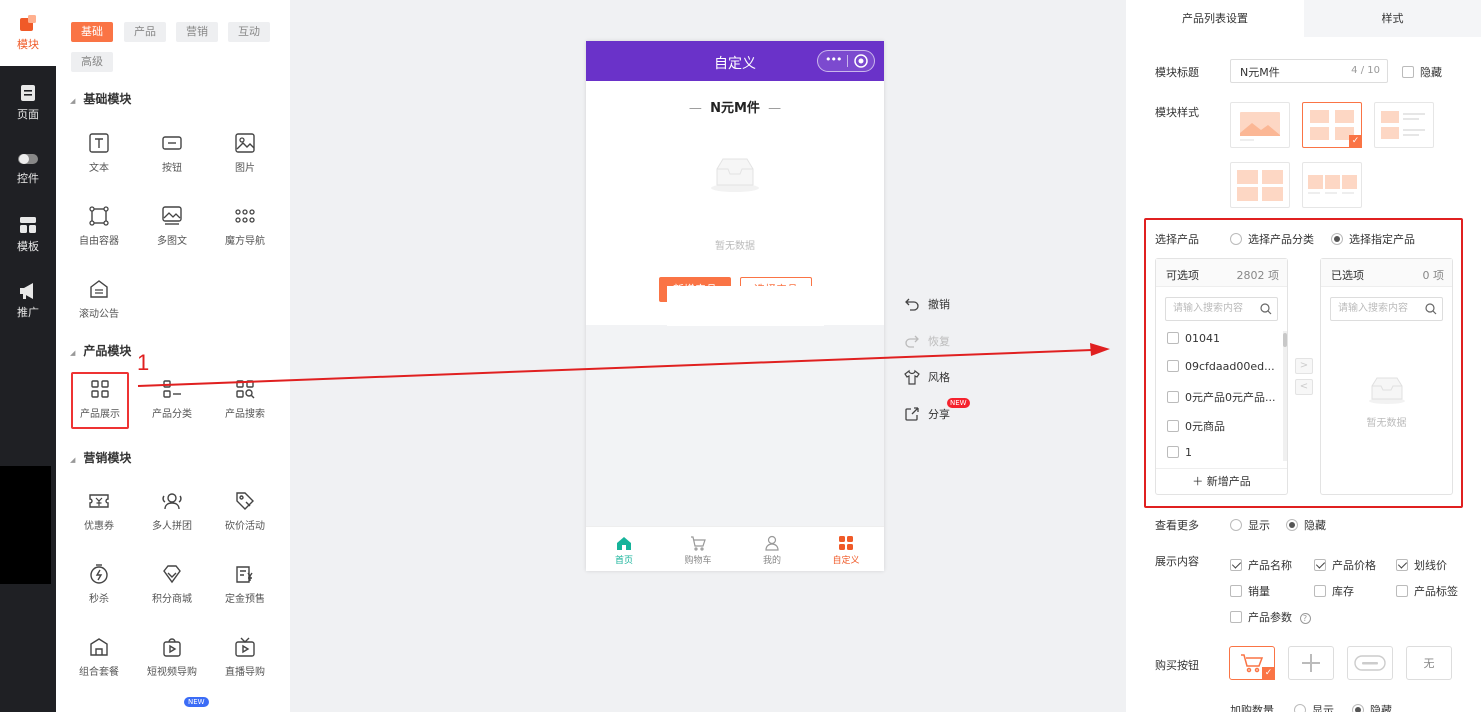 This screenshot has width=1481, height=712. What do you see at coordinates (1305, 618) in the screenshot?
I see `help-icon: ?` at bounding box center [1305, 618].